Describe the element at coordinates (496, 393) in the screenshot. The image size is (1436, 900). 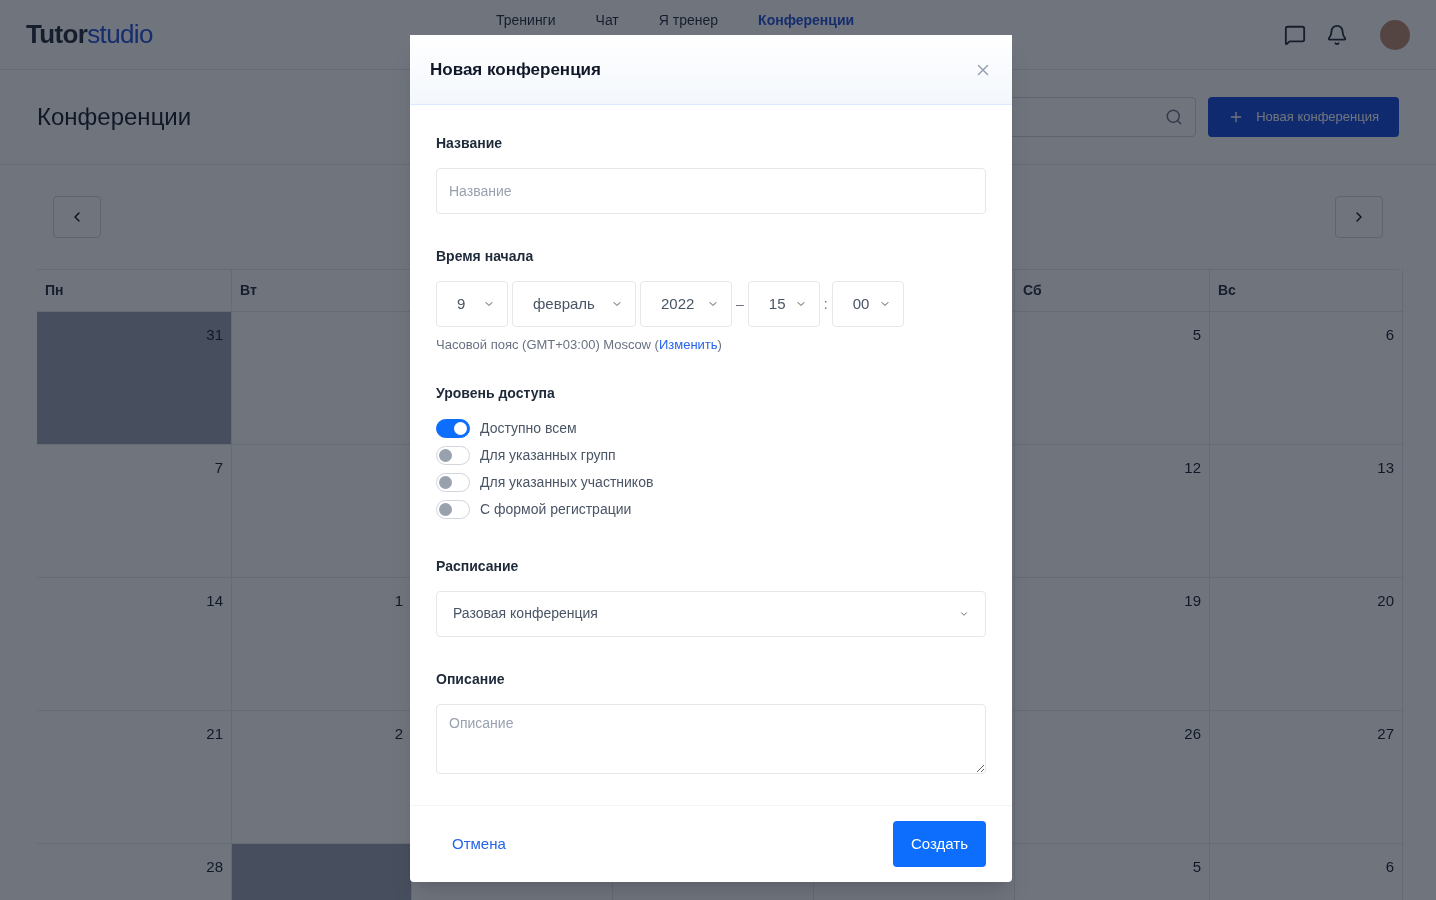
I see `field-label: Уровень доступа` at that location.